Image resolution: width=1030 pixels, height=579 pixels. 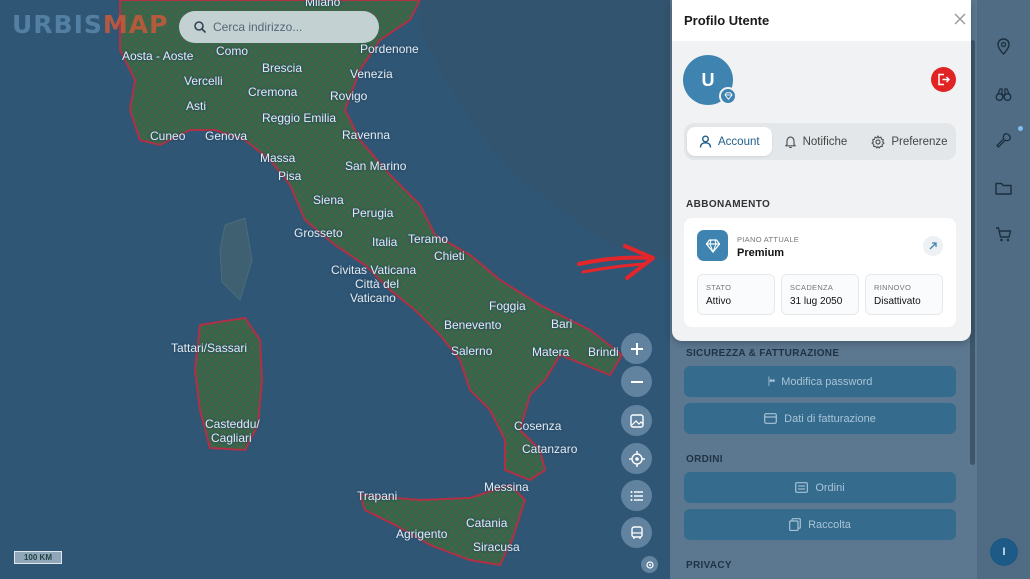 I want to click on city-label: Città del, so click(x=377, y=284).